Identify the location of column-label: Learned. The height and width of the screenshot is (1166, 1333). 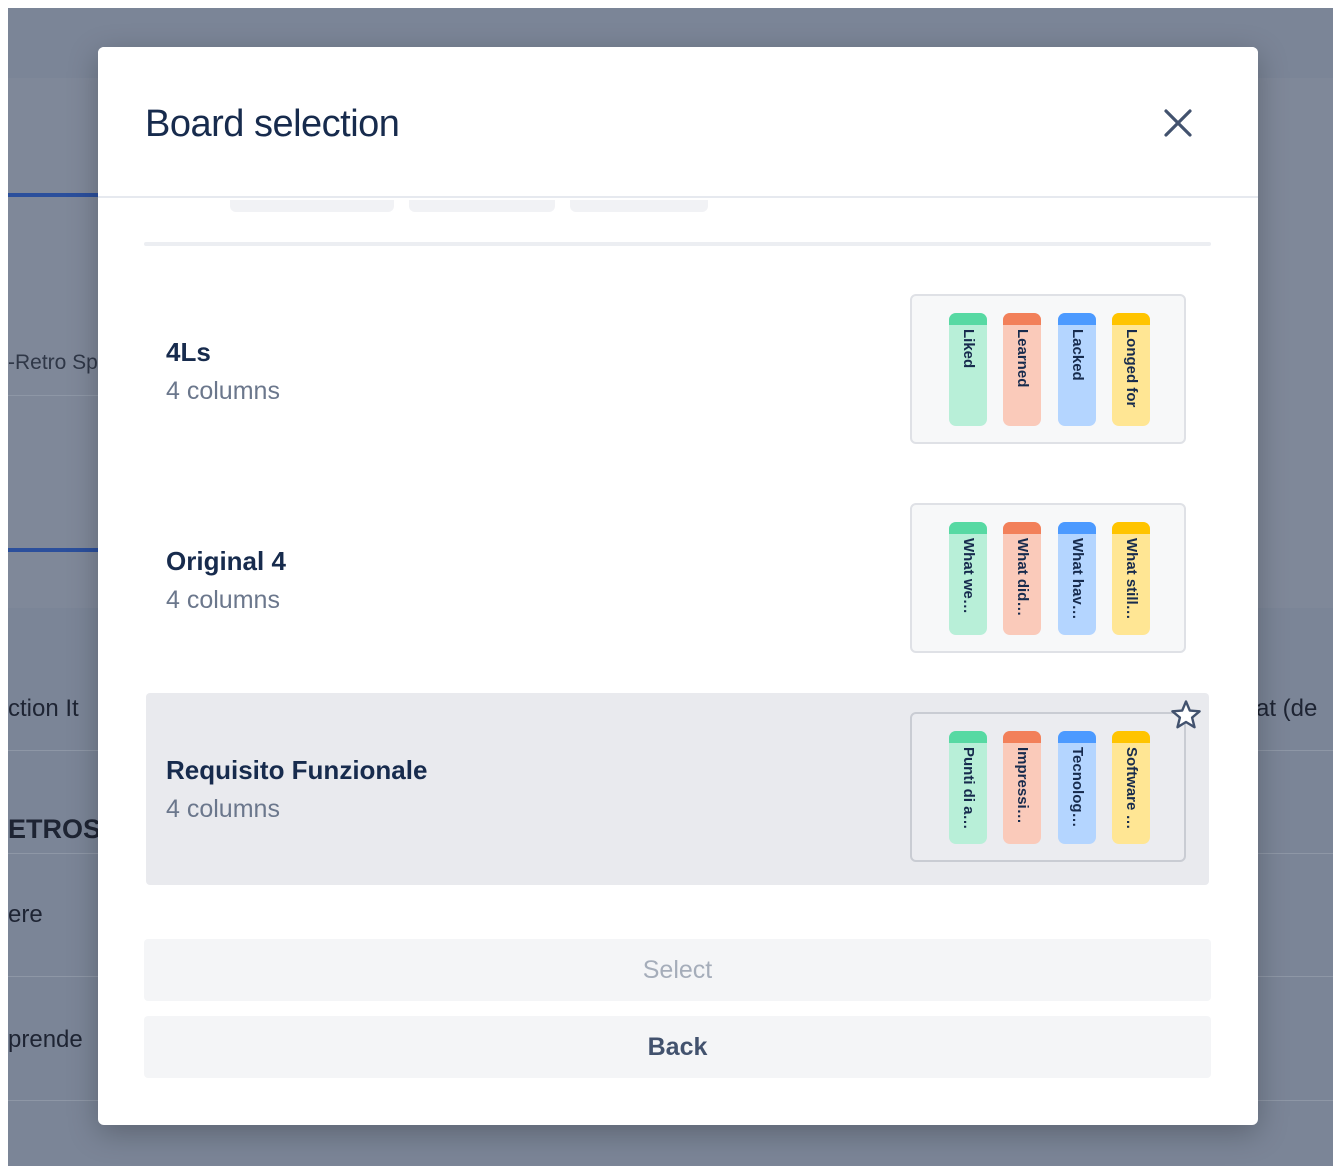
(1022, 358).